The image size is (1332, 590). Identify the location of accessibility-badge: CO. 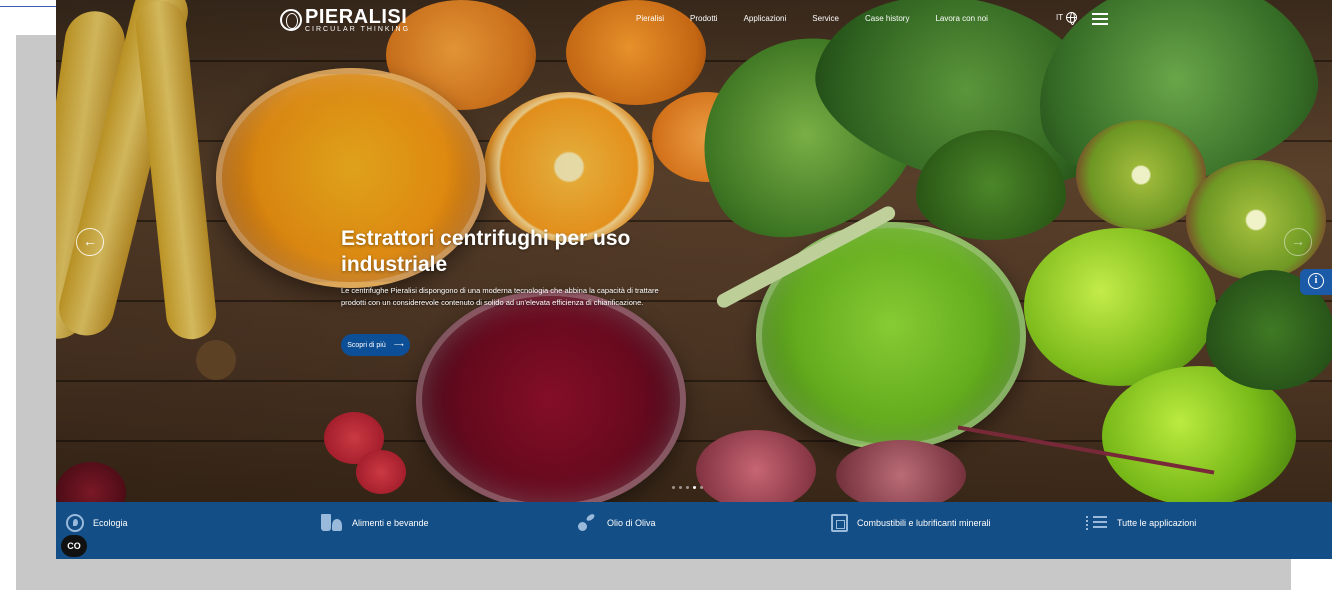
(74, 546).